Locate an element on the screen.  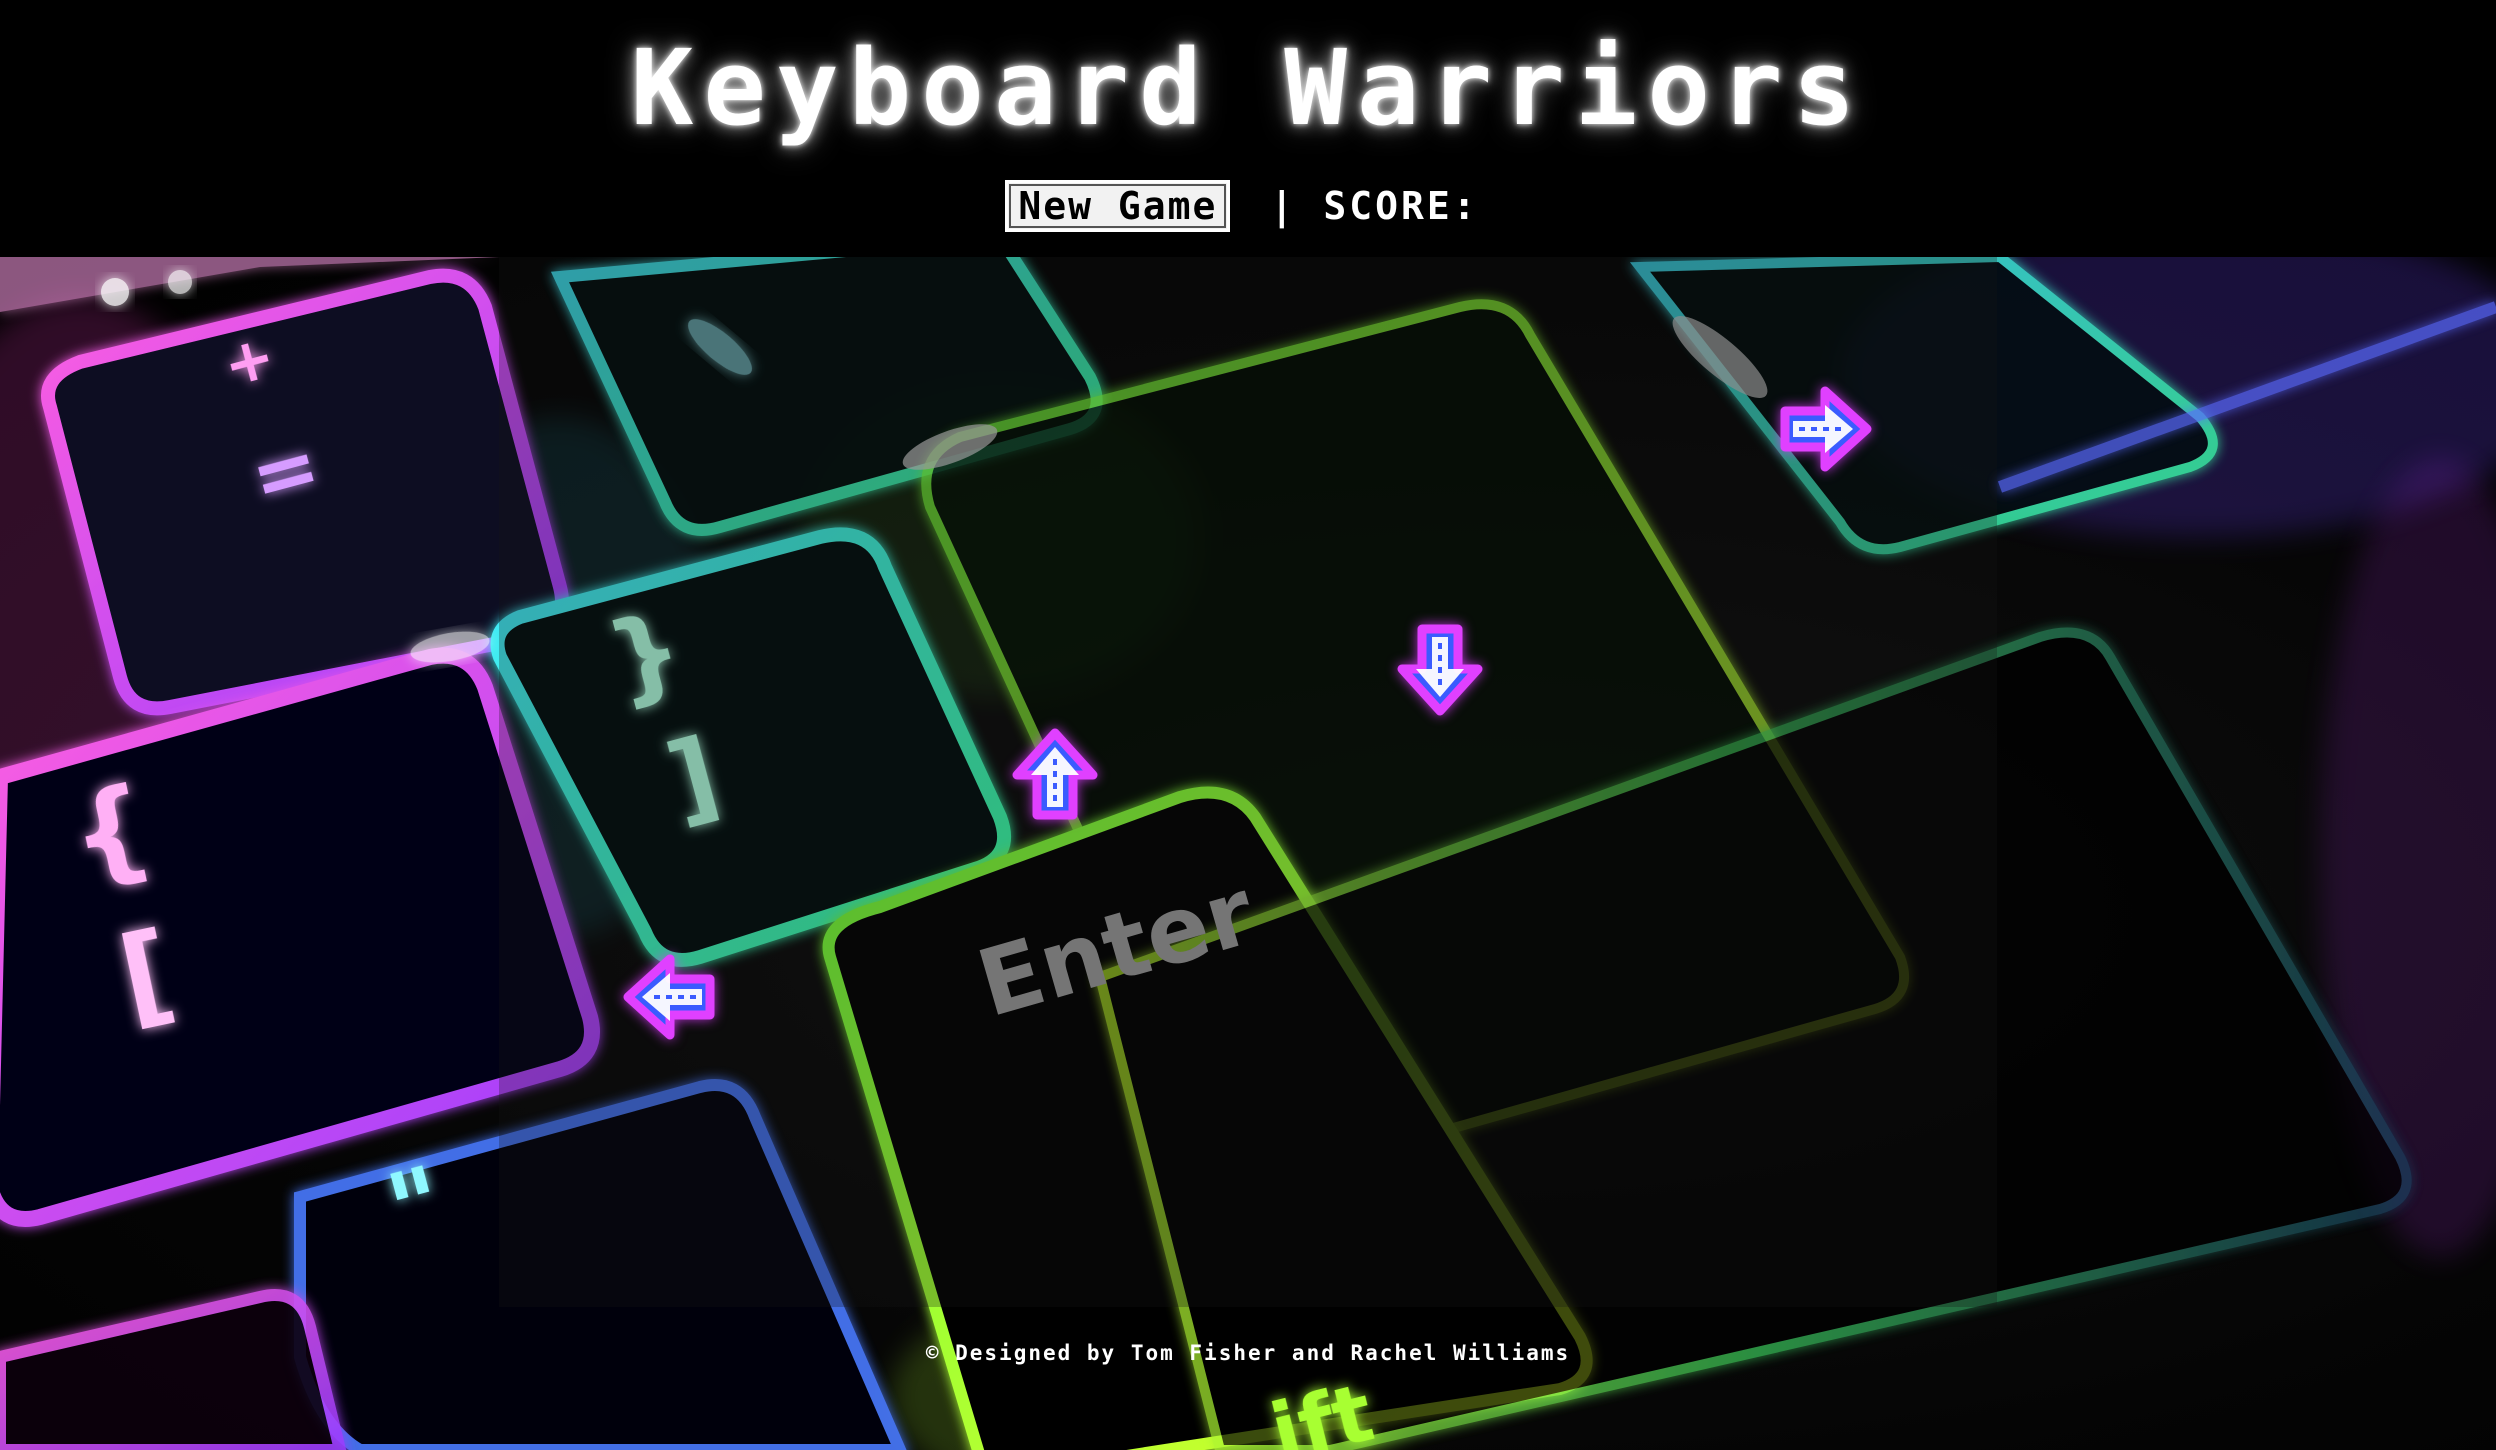
arrow-left-icon is located at coordinates (670, 997).